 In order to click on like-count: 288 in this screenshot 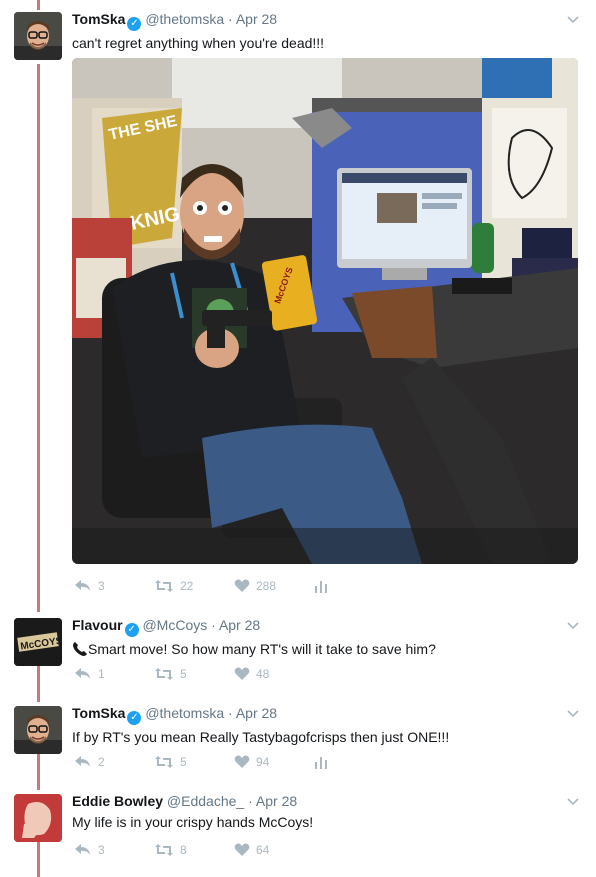, I will do `click(266, 586)`.